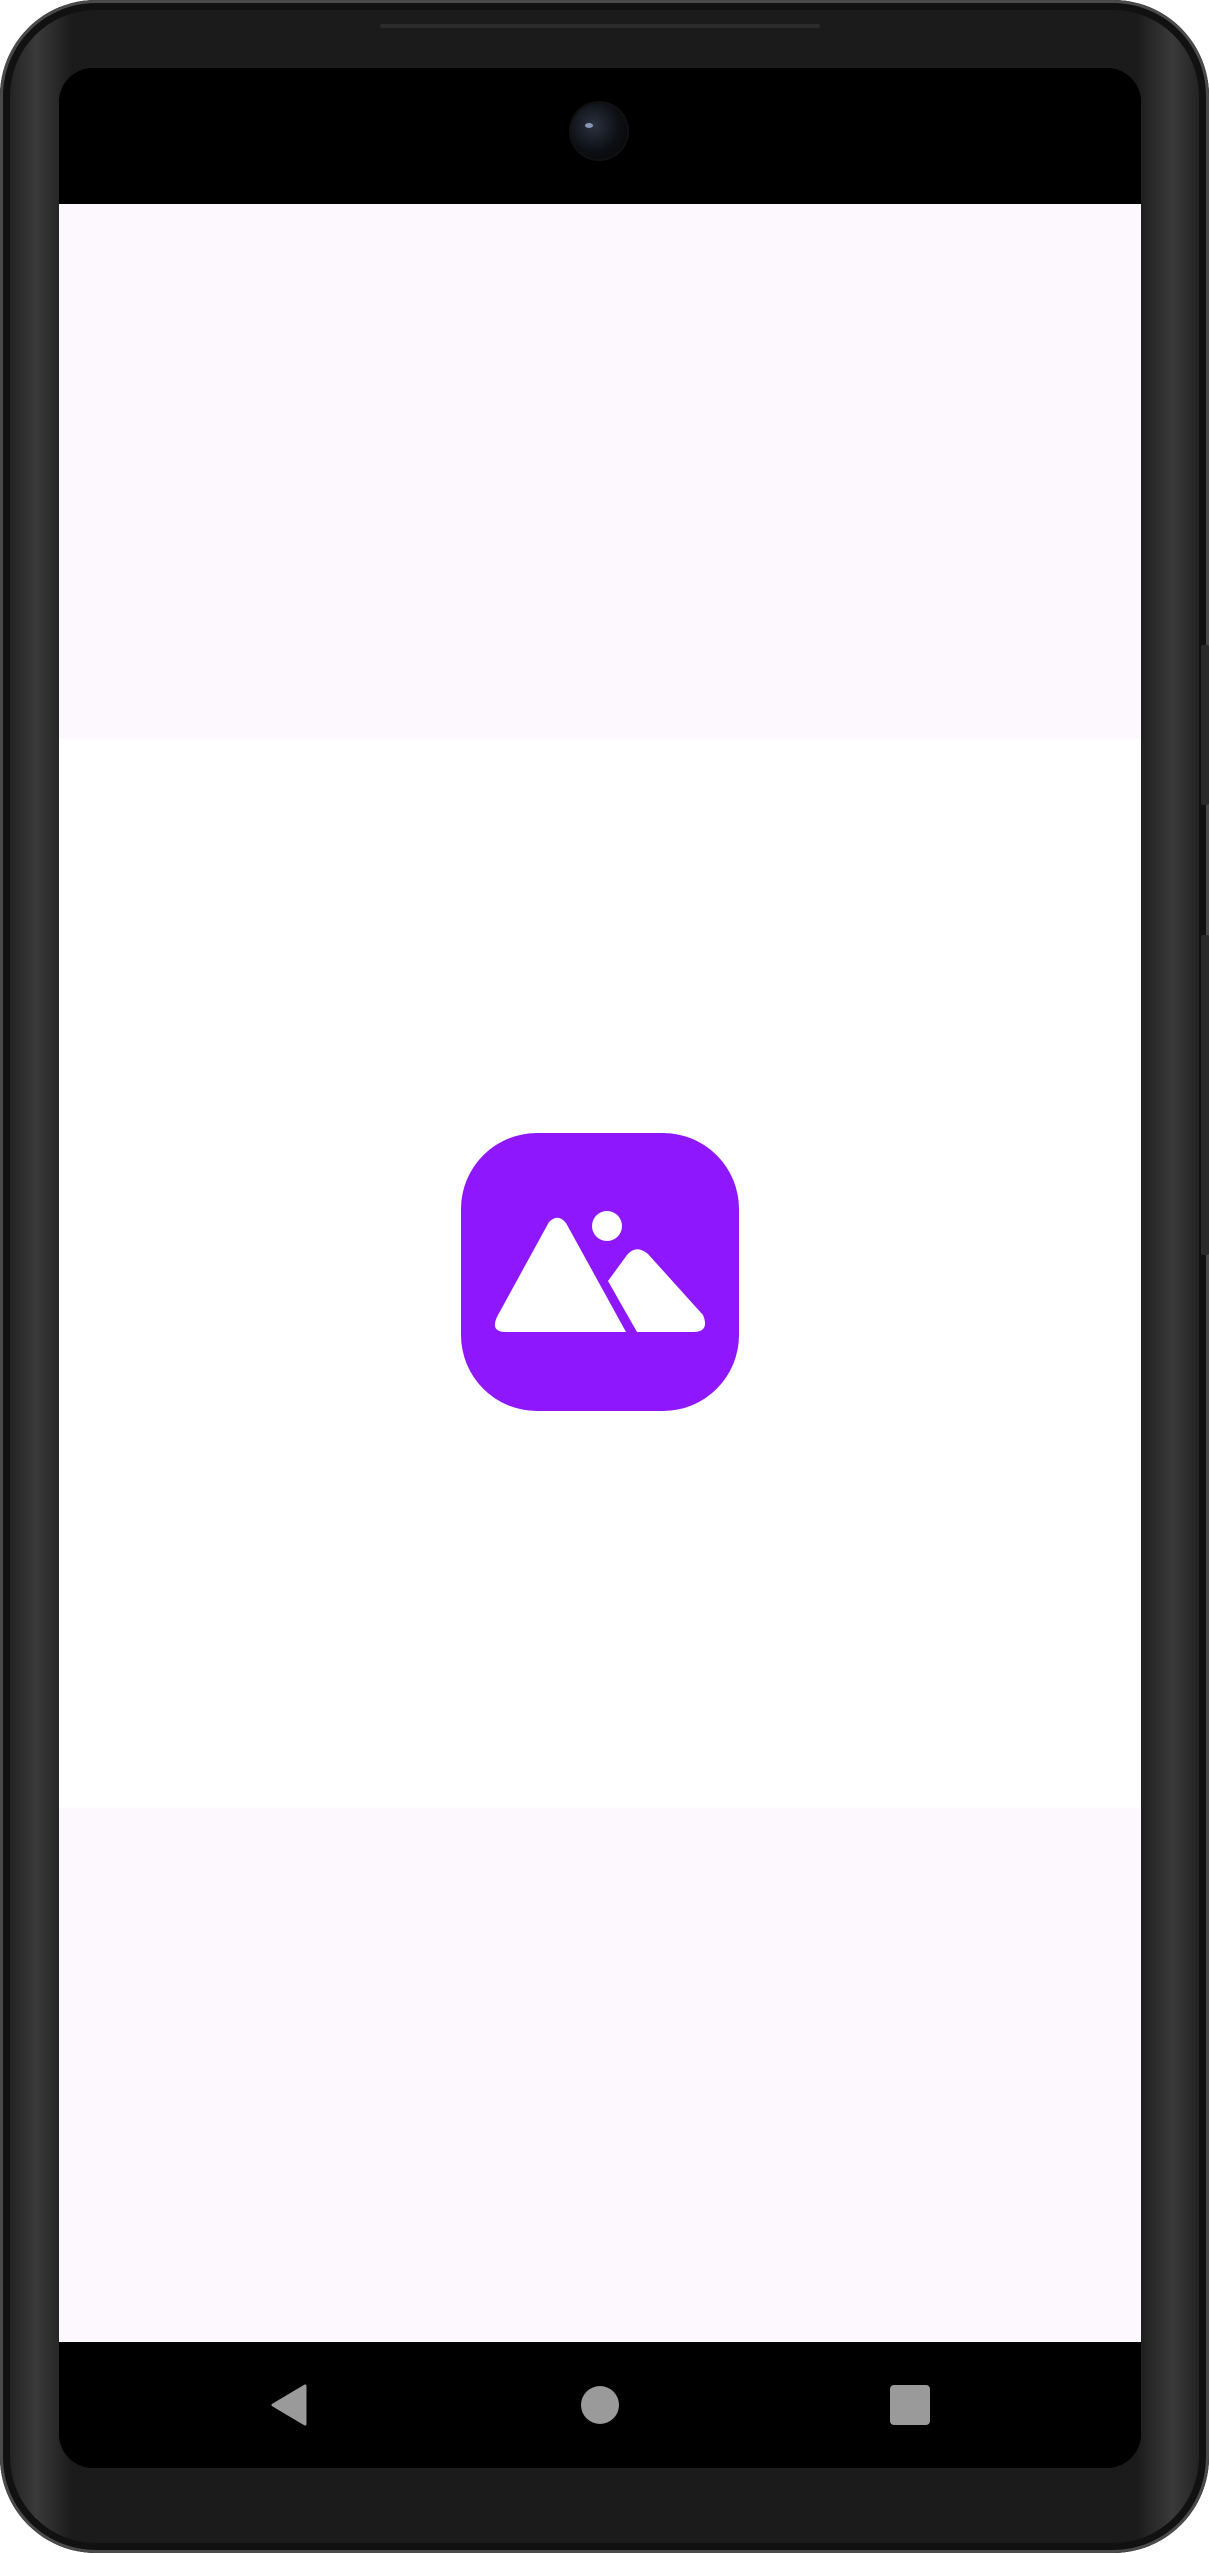 This screenshot has height=2553, width=1209. Describe the element at coordinates (600, 26) in the screenshot. I see `earpiece-speaker` at that location.